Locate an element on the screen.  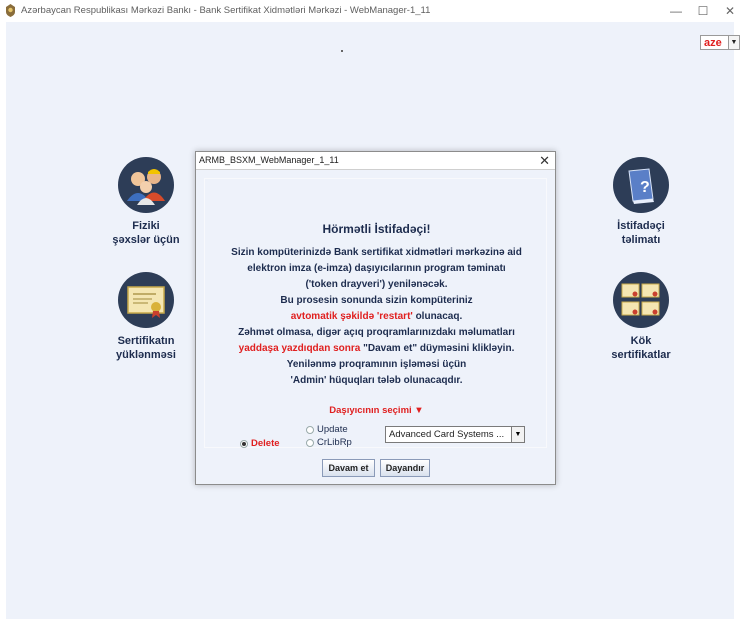
radio-update-label: Update is located at coordinates (332, 429).